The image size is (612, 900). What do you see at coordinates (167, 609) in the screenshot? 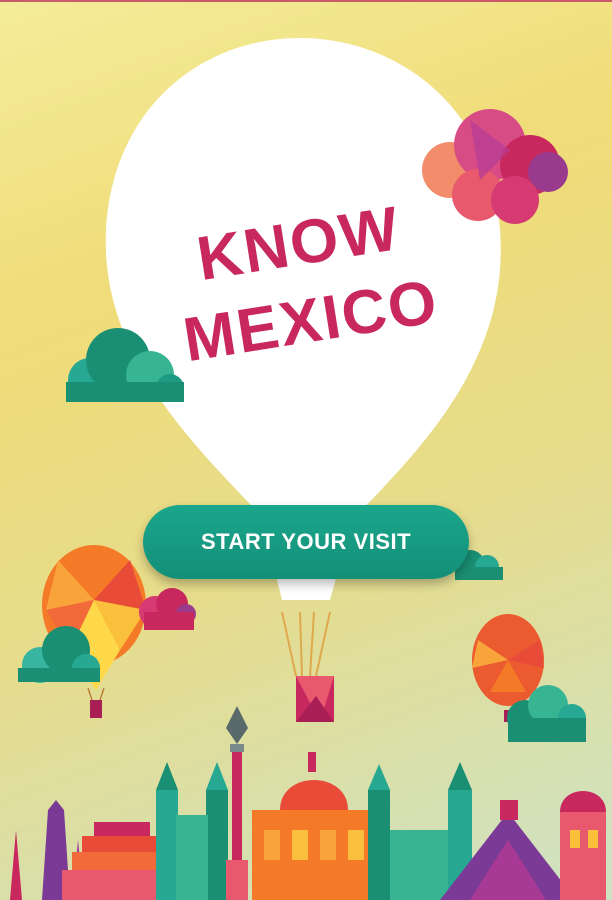
I see `pink-small-cloud-icon` at bounding box center [167, 609].